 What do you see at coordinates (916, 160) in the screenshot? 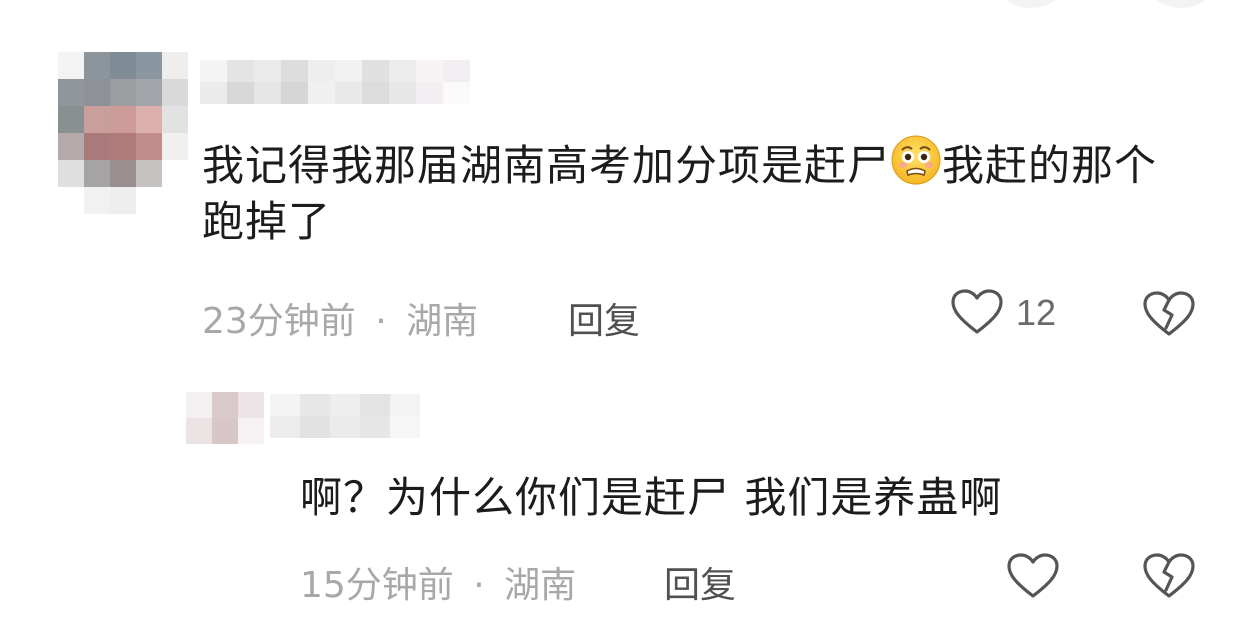
I see `anguished-face-emoji-icon` at bounding box center [916, 160].